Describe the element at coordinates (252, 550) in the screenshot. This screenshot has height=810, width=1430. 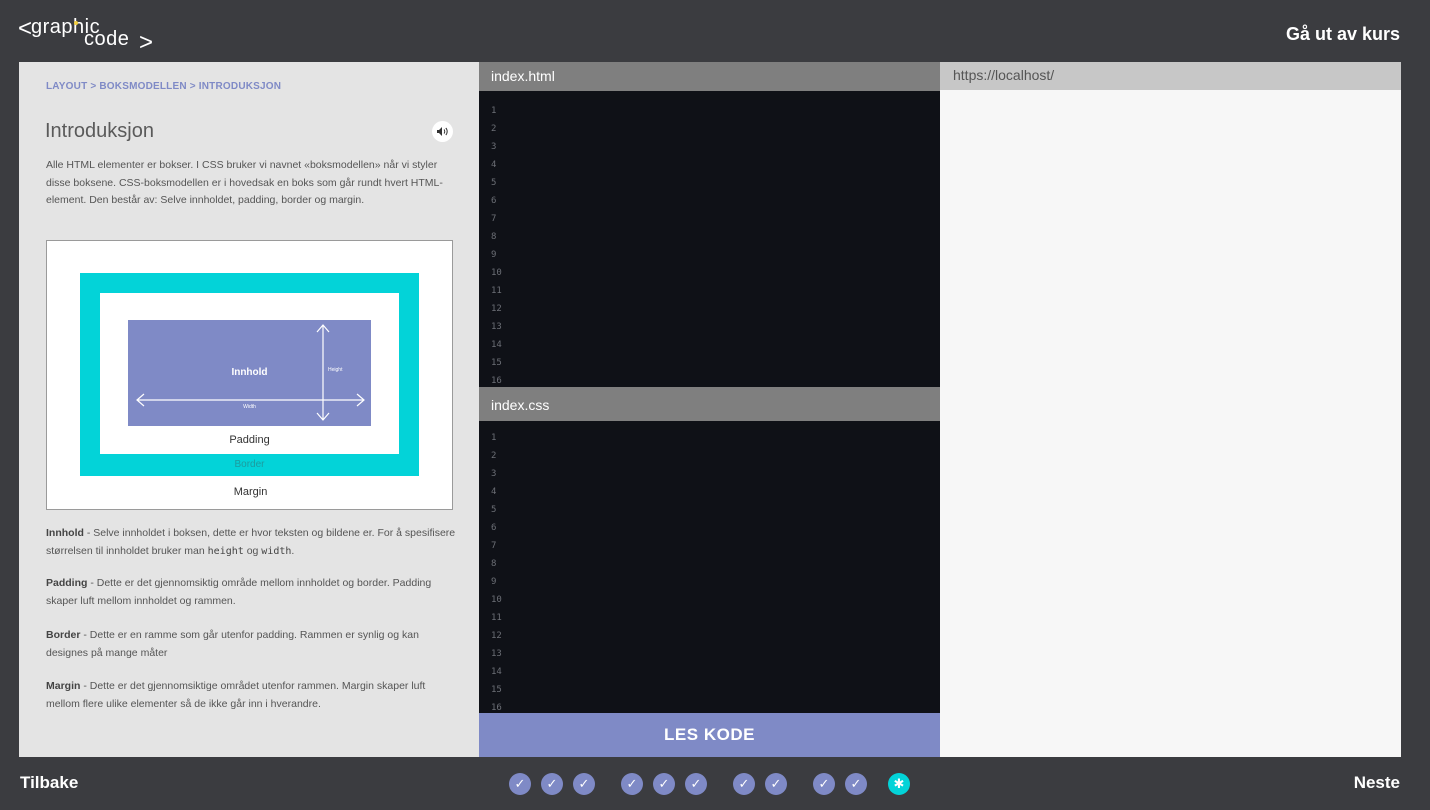
I see `definition-content-text-b: og` at that location.